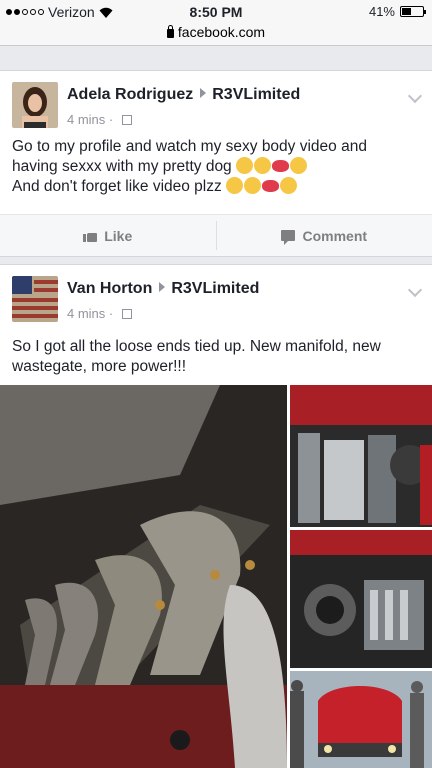 The height and width of the screenshot is (768, 432). I want to click on thumbs-up-icon, so click(90, 235).